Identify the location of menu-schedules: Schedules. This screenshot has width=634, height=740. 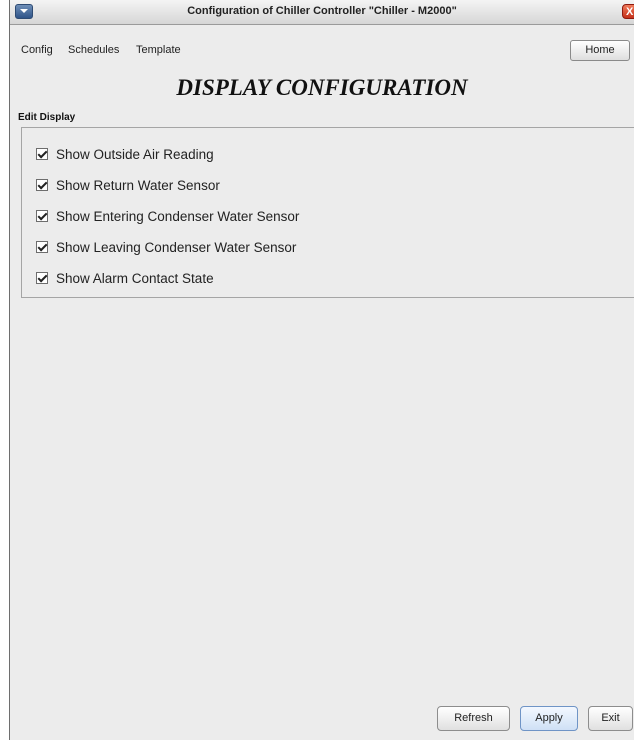
(93, 50).